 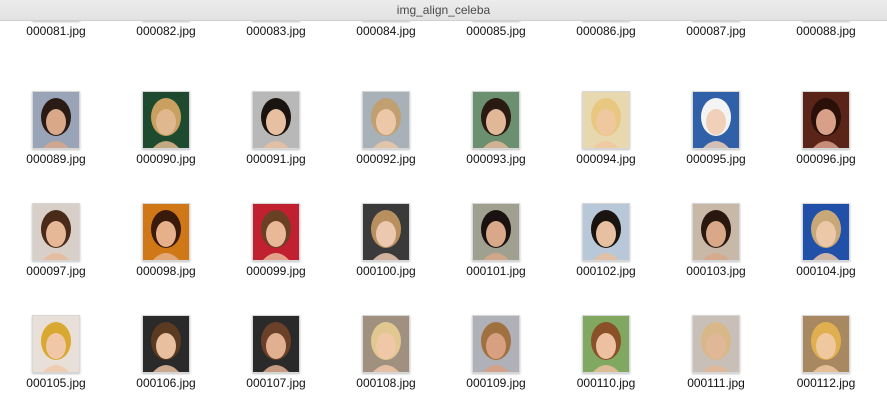 I want to click on file-item: 000103.jpg, so click(x=716, y=248).